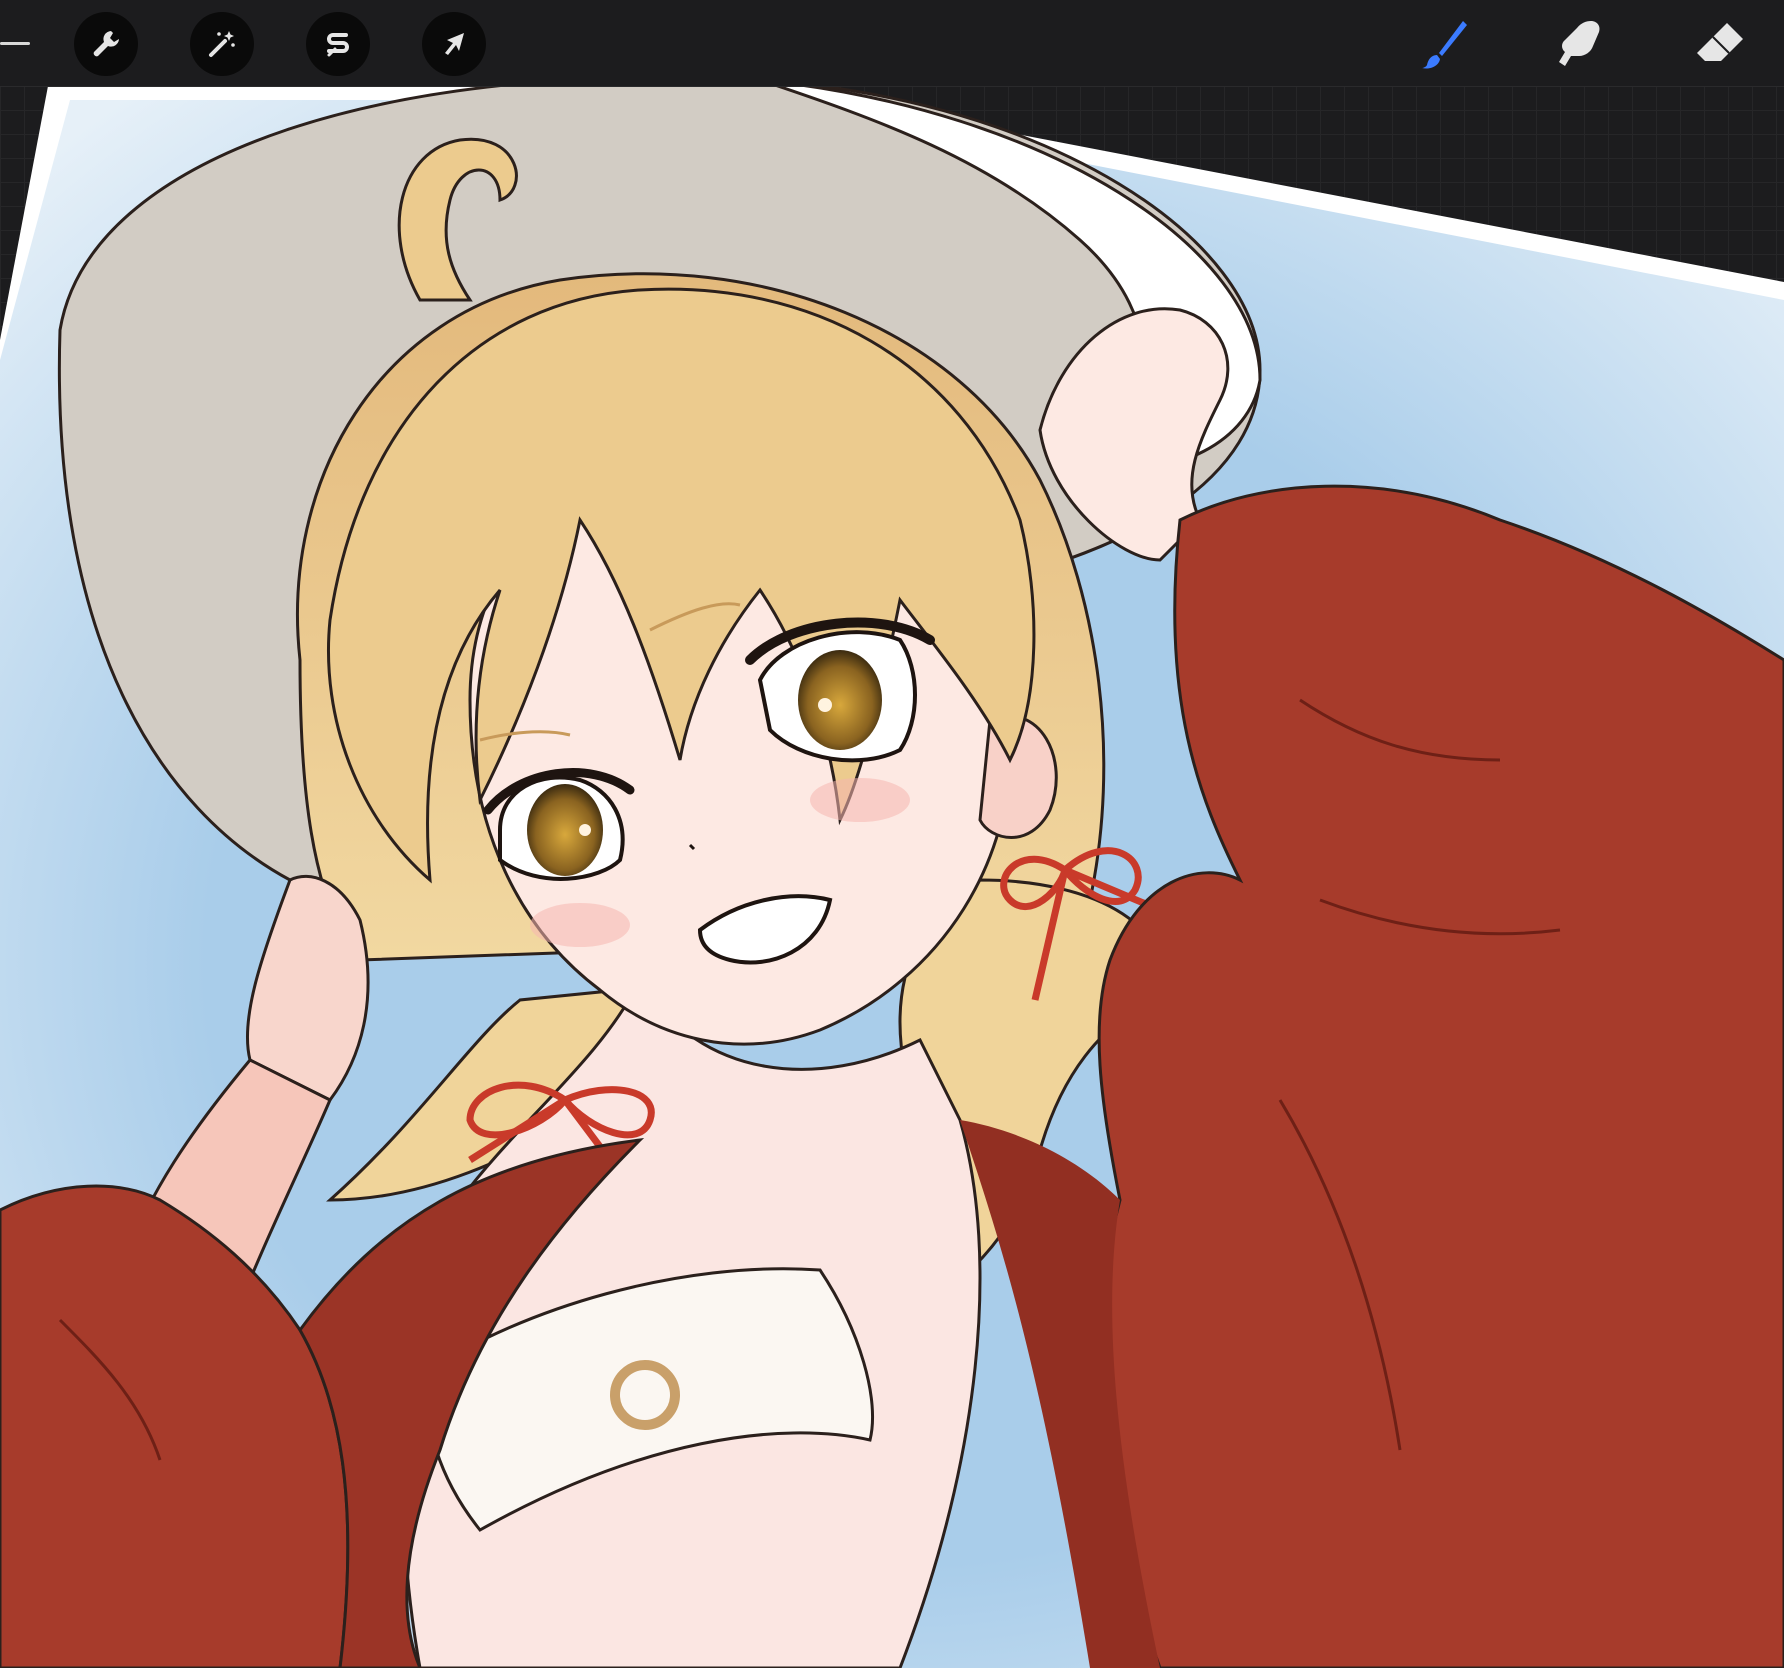  Describe the element at coordinates (15, 43) in the screenshot. I see `gallery-dash` at that location.